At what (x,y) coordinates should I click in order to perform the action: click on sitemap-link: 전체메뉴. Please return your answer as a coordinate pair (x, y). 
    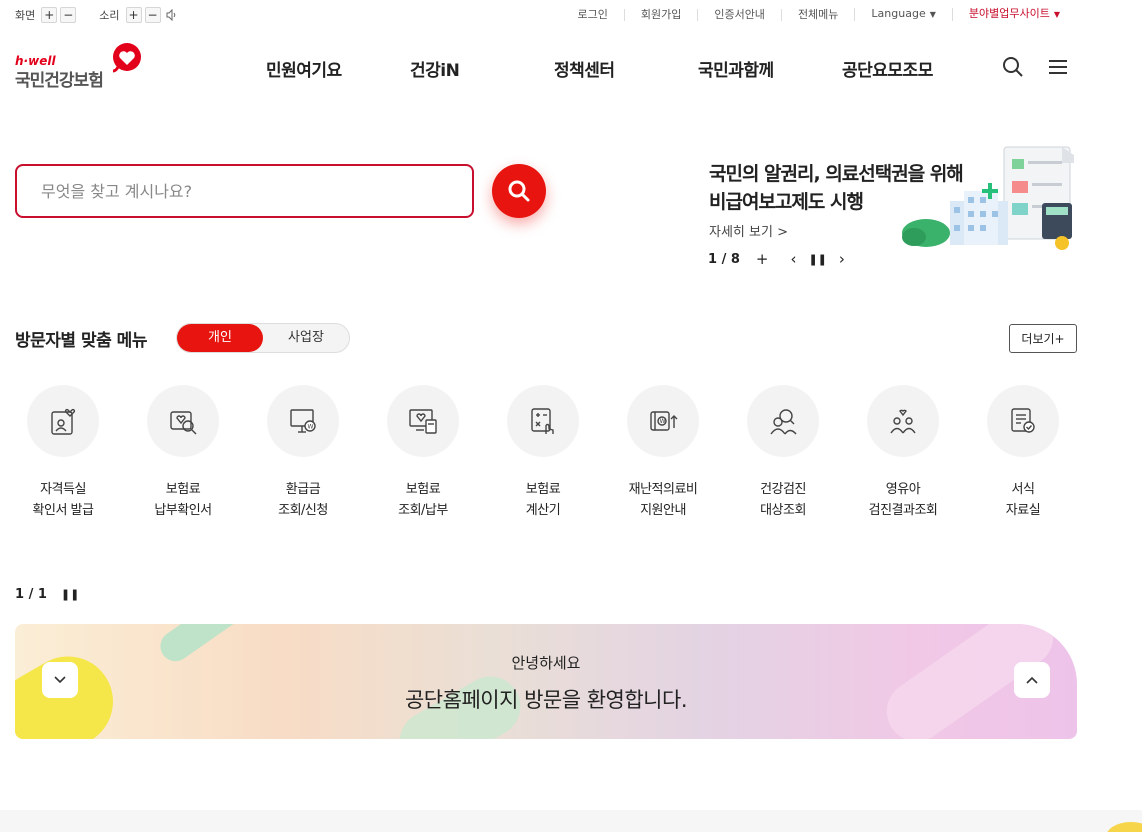
    Looking at the image, I should click on (817, 14).